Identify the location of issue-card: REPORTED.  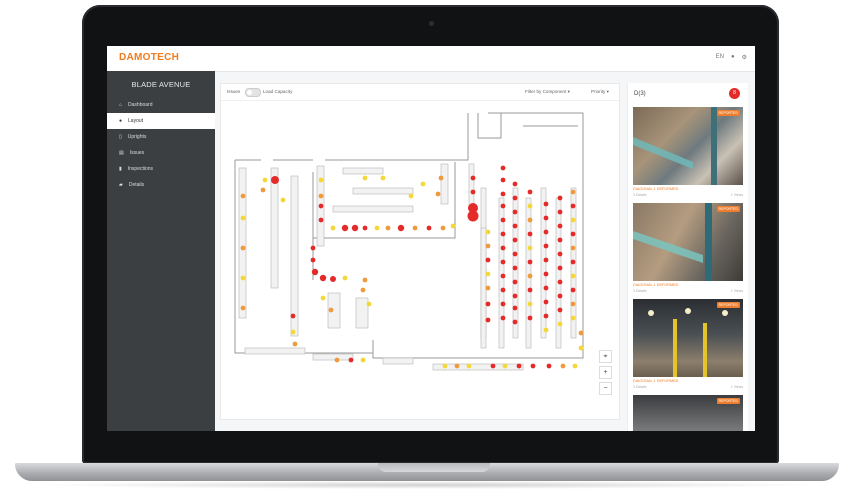
(688, 413).